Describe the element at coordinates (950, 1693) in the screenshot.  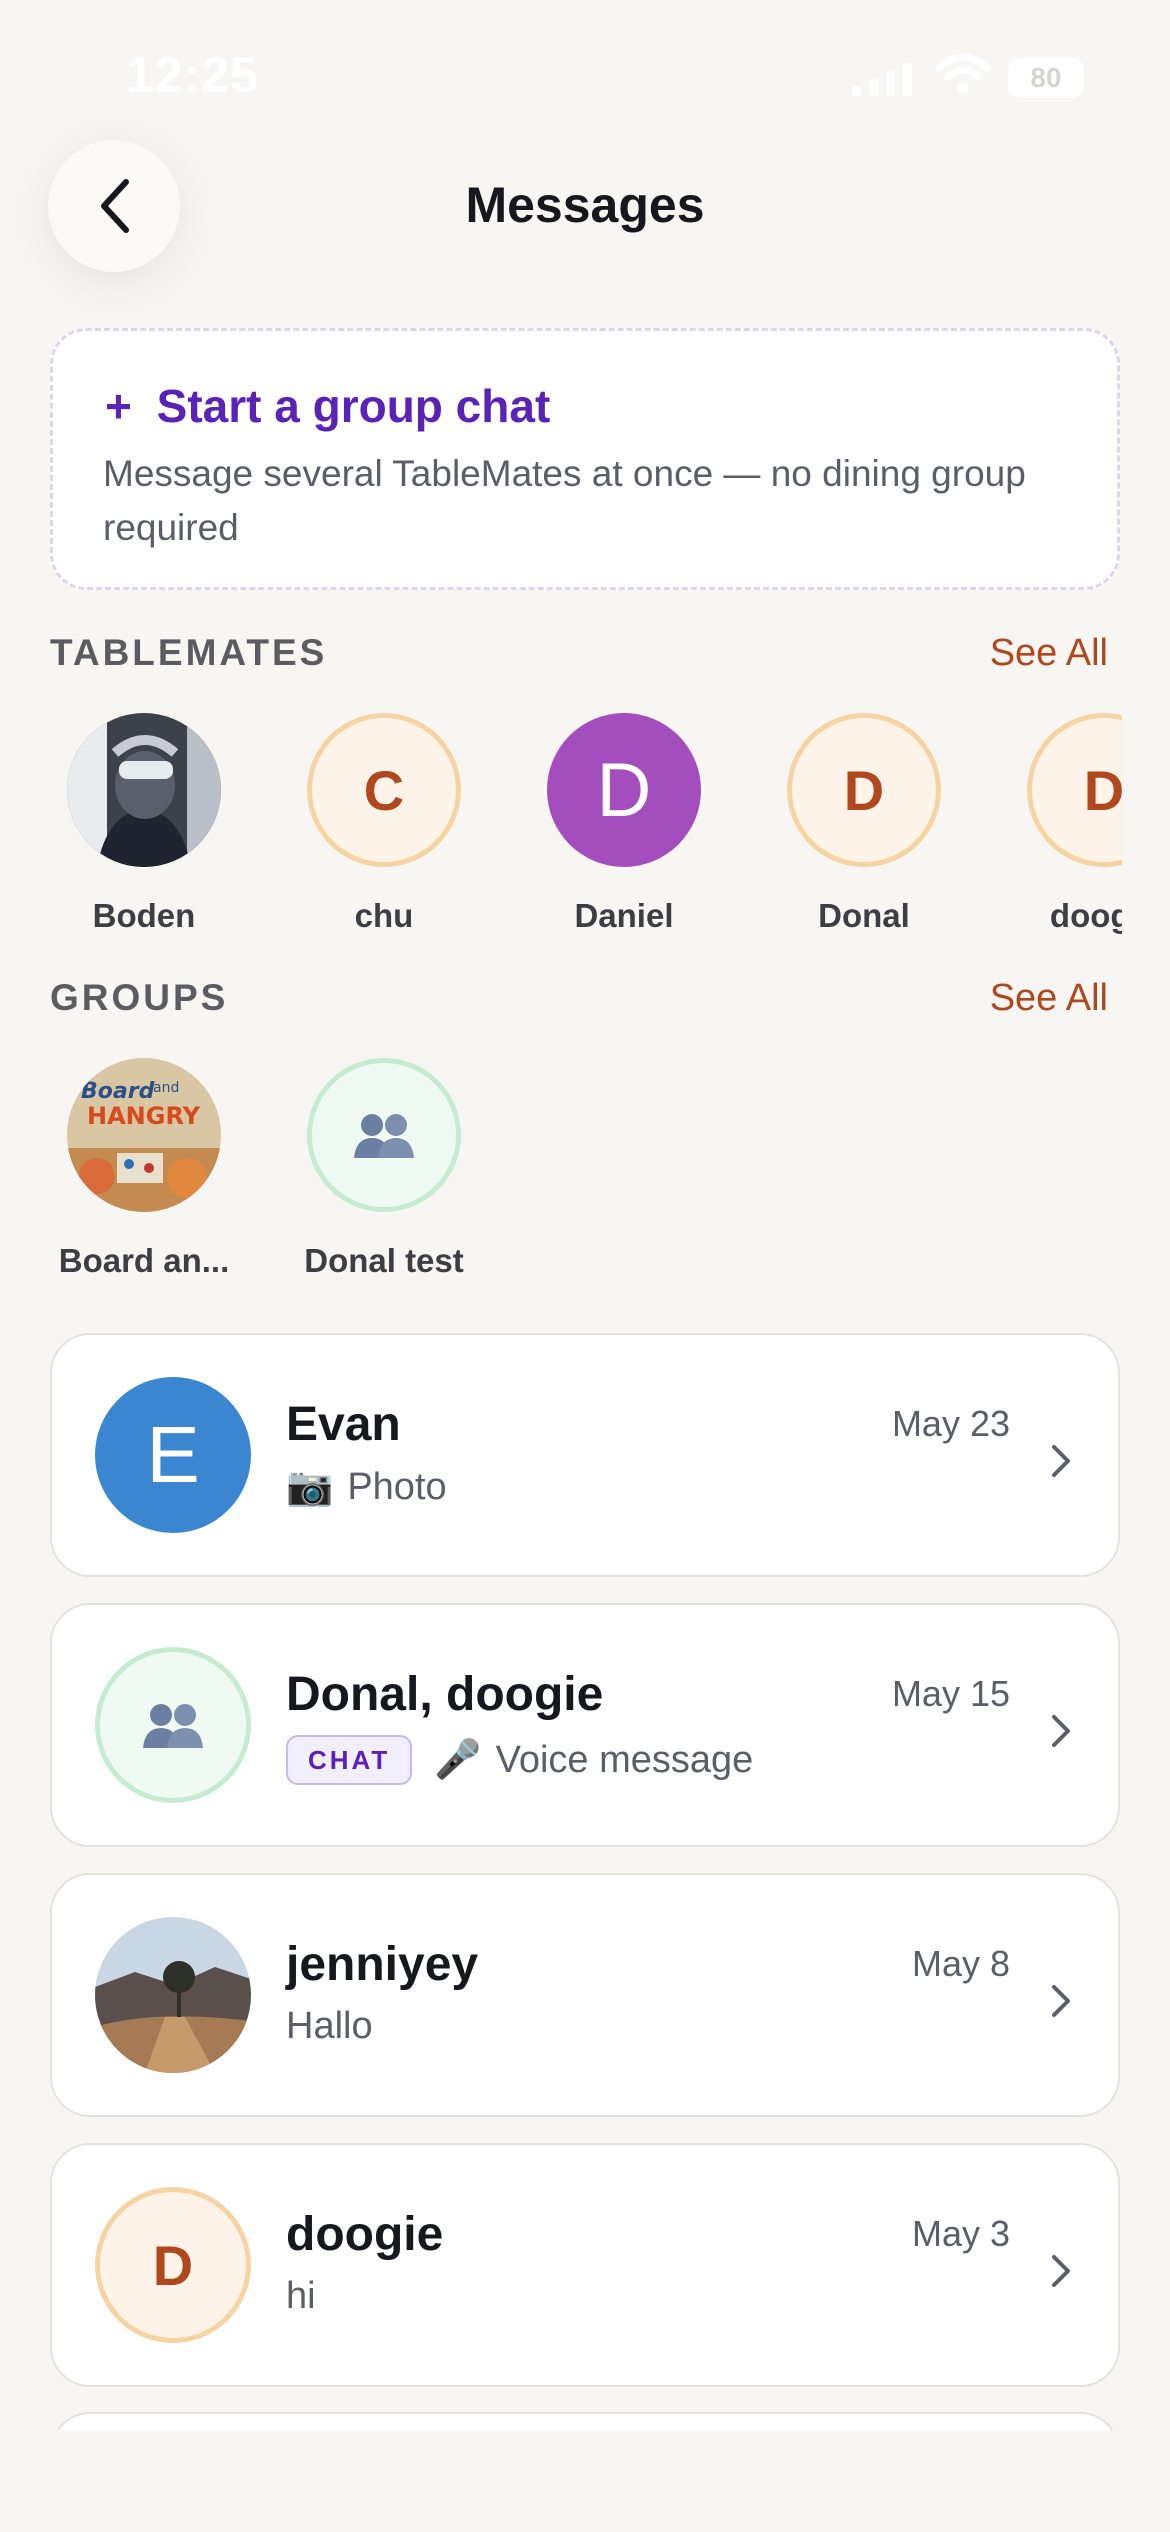
I see `conversation-date: May 15` at that location.